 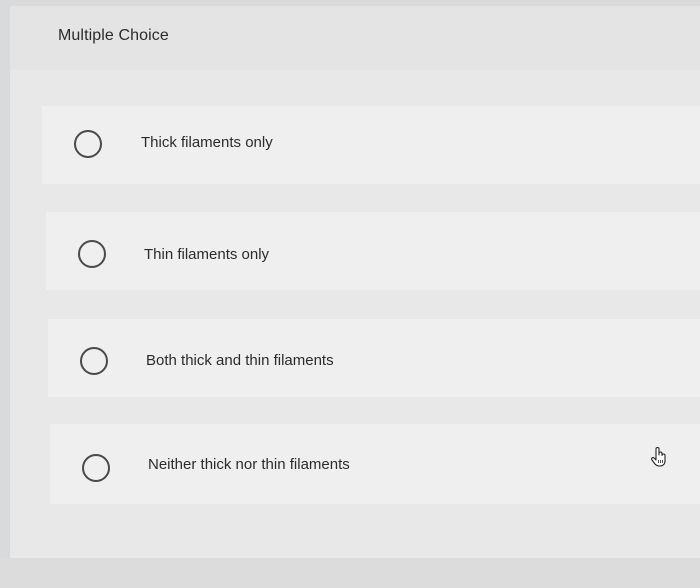 I want to click on option-label: Both thick and thin filaments, so click(x=240, y=360).